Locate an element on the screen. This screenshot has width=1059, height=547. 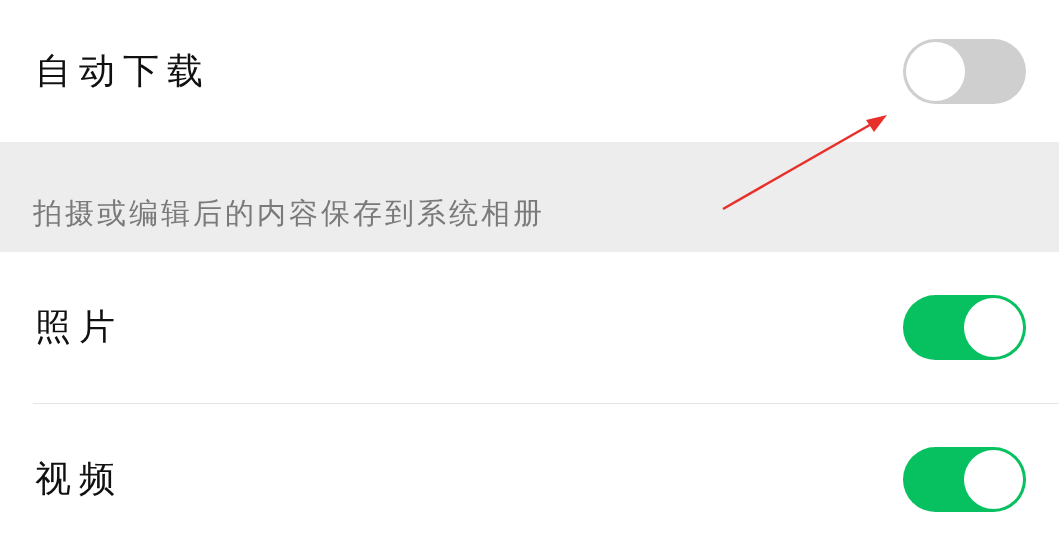
setting-label: 自动下载 is located at coordinates (123, 70).